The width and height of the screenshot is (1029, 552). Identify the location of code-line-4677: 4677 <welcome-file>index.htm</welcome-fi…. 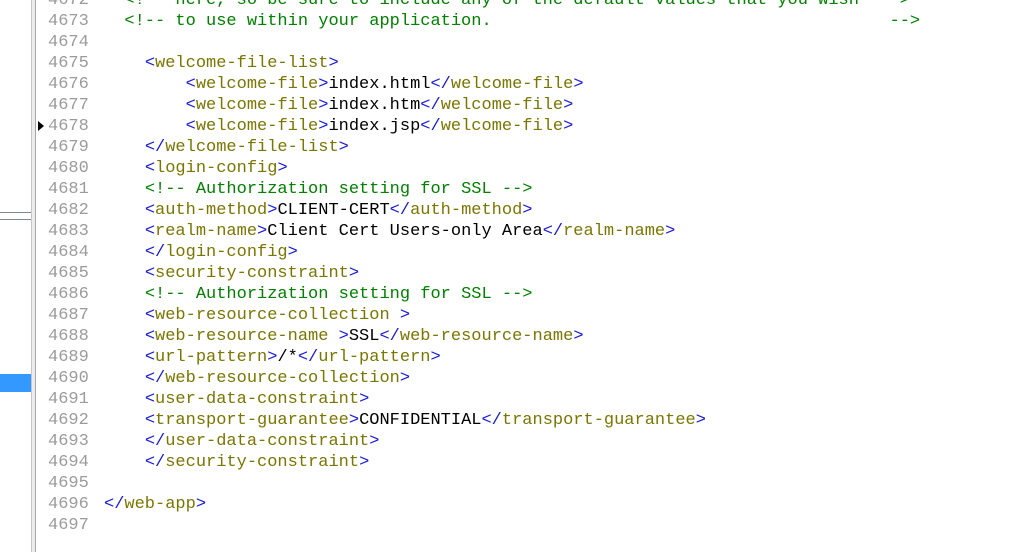
(532, 105).